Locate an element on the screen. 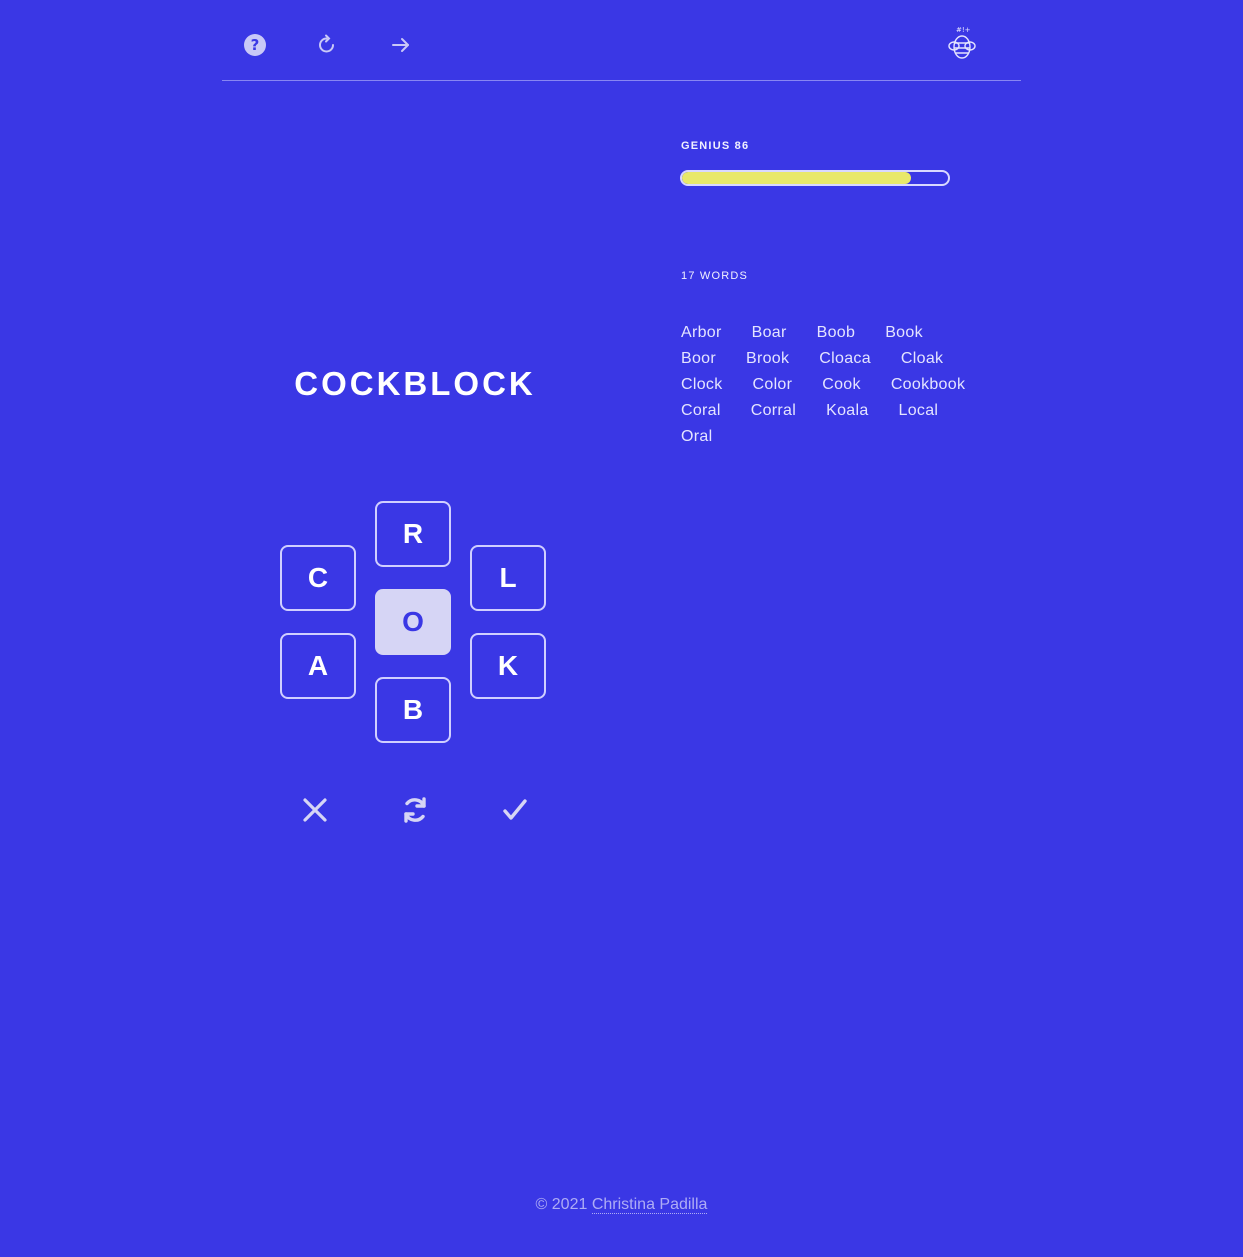 This screenshot has height=1257, width=1243. found-word: Clock is located at coordinates (702, 384).